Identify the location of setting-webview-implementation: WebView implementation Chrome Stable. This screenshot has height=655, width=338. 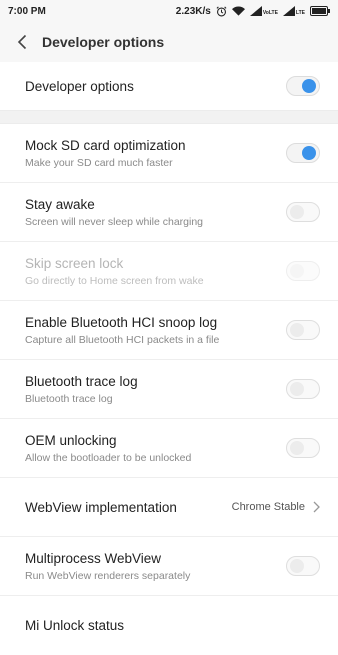
(169, 507).